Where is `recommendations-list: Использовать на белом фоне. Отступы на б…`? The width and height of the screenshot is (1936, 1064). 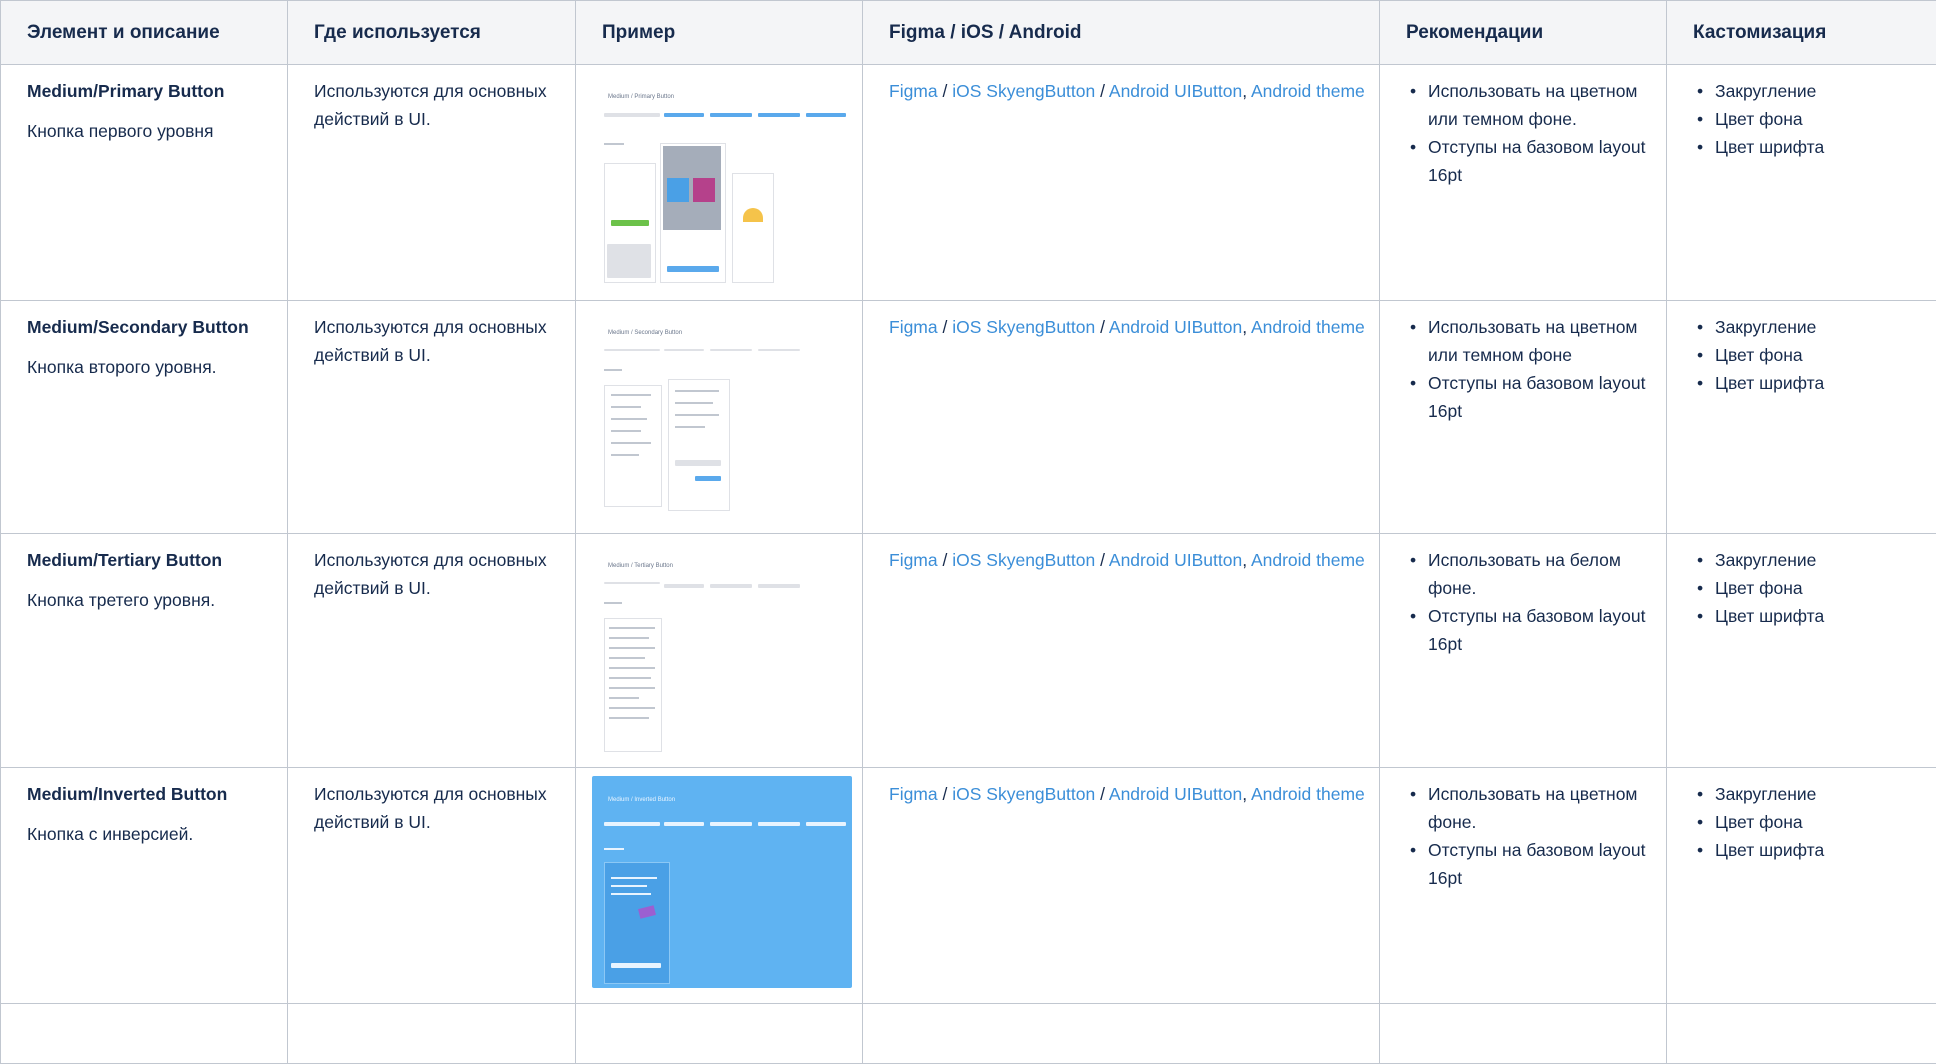 recommendations-list: Использовать на белом фоне. Отступы на б… is located at coordinates (1529, 602).